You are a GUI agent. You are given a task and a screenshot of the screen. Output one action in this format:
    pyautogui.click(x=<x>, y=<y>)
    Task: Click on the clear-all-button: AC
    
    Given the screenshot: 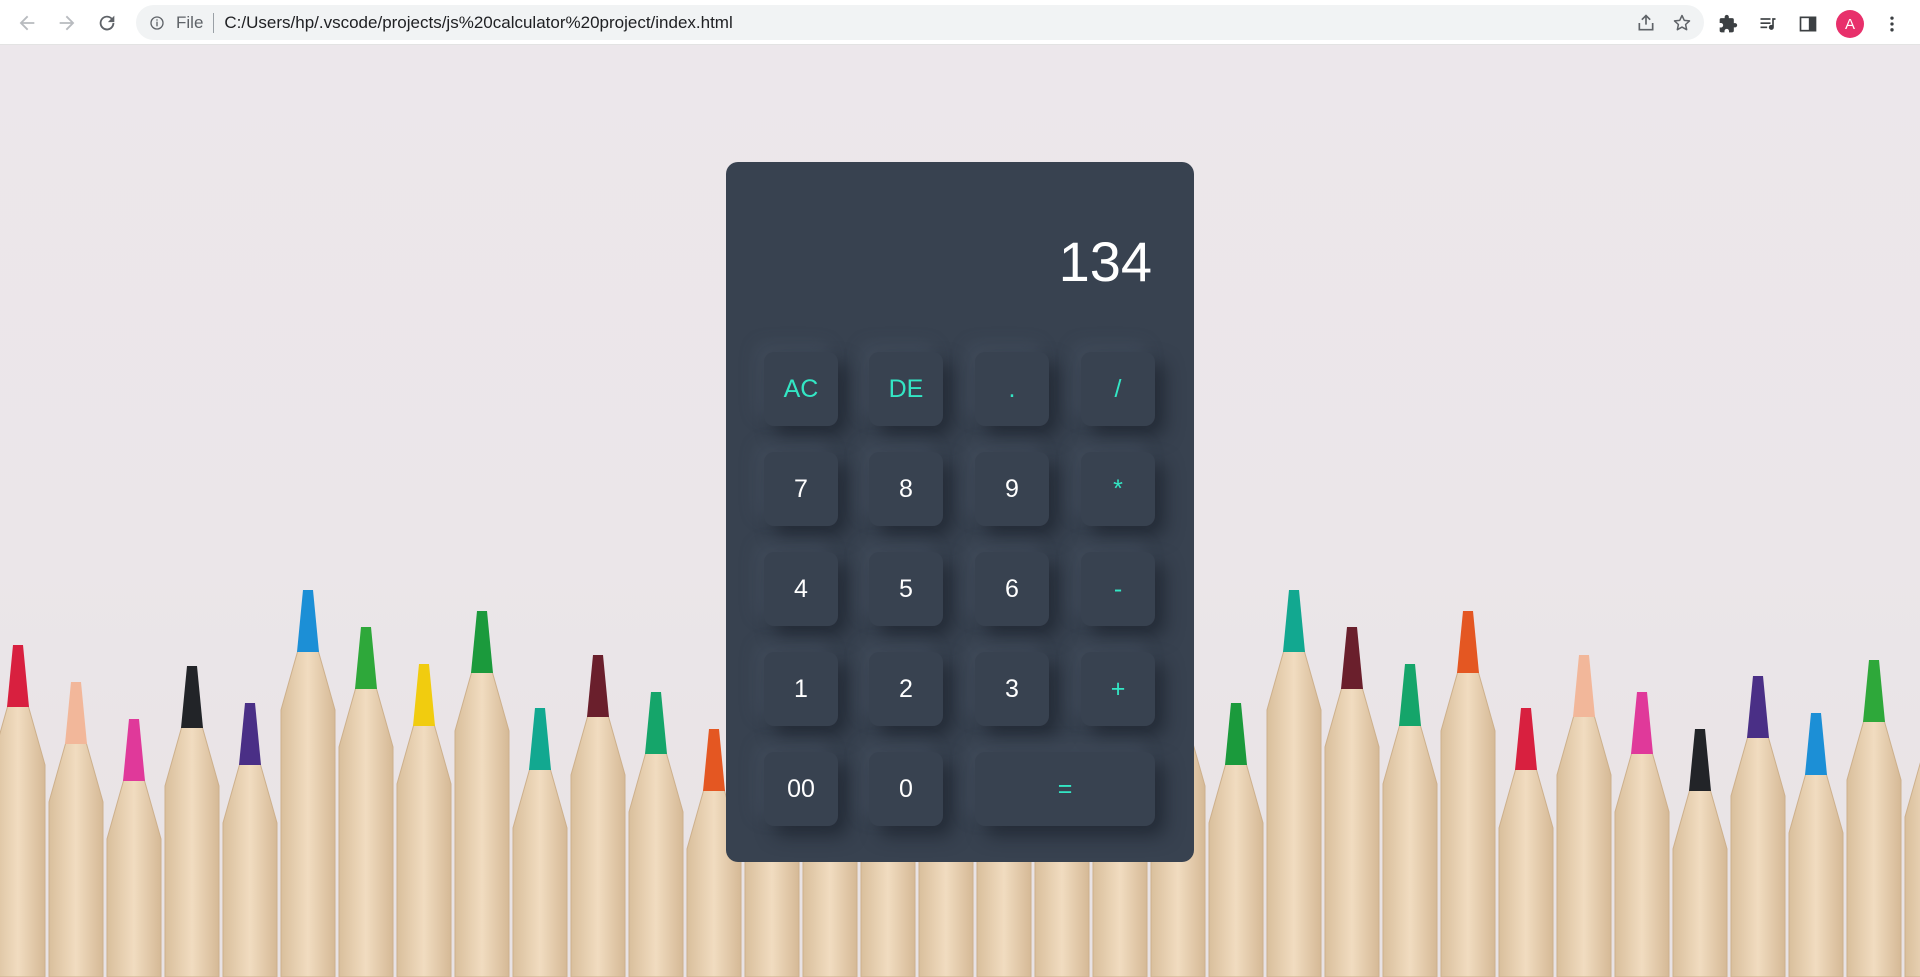 What is the action you would take?
    pyautogui.click(x=801, y=389)
    